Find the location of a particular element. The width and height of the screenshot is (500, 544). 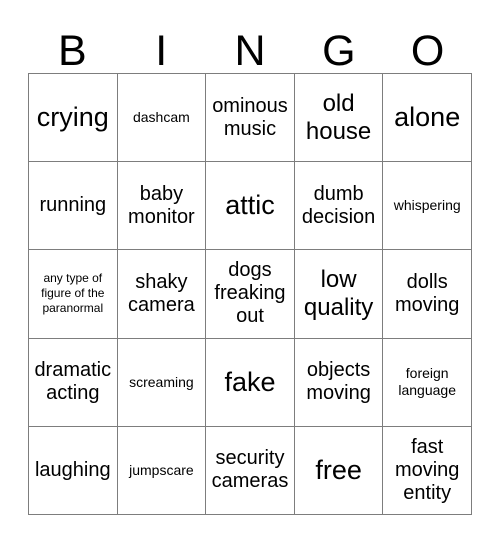

bingo-cell-label: alone is located at coordinates (427, 117).